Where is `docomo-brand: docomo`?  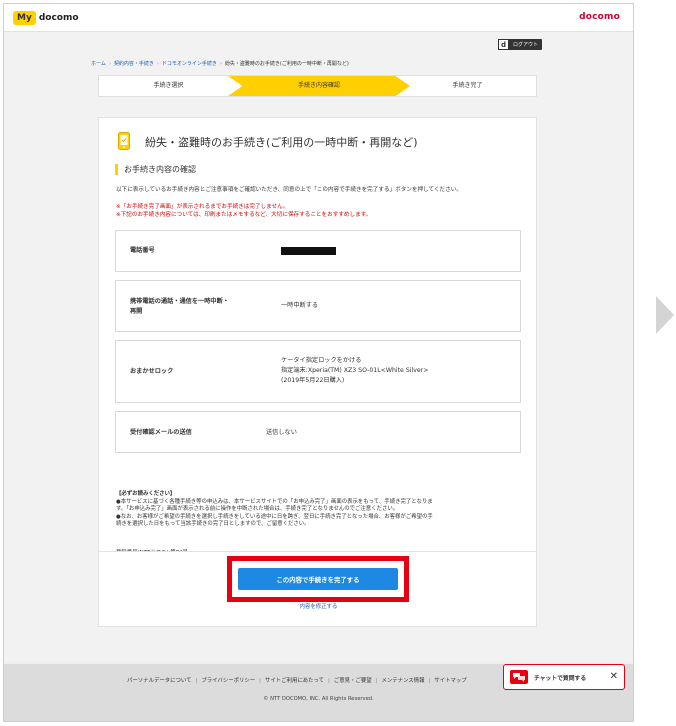
docomo-brand: docomo is located at coordinates (599, 17).